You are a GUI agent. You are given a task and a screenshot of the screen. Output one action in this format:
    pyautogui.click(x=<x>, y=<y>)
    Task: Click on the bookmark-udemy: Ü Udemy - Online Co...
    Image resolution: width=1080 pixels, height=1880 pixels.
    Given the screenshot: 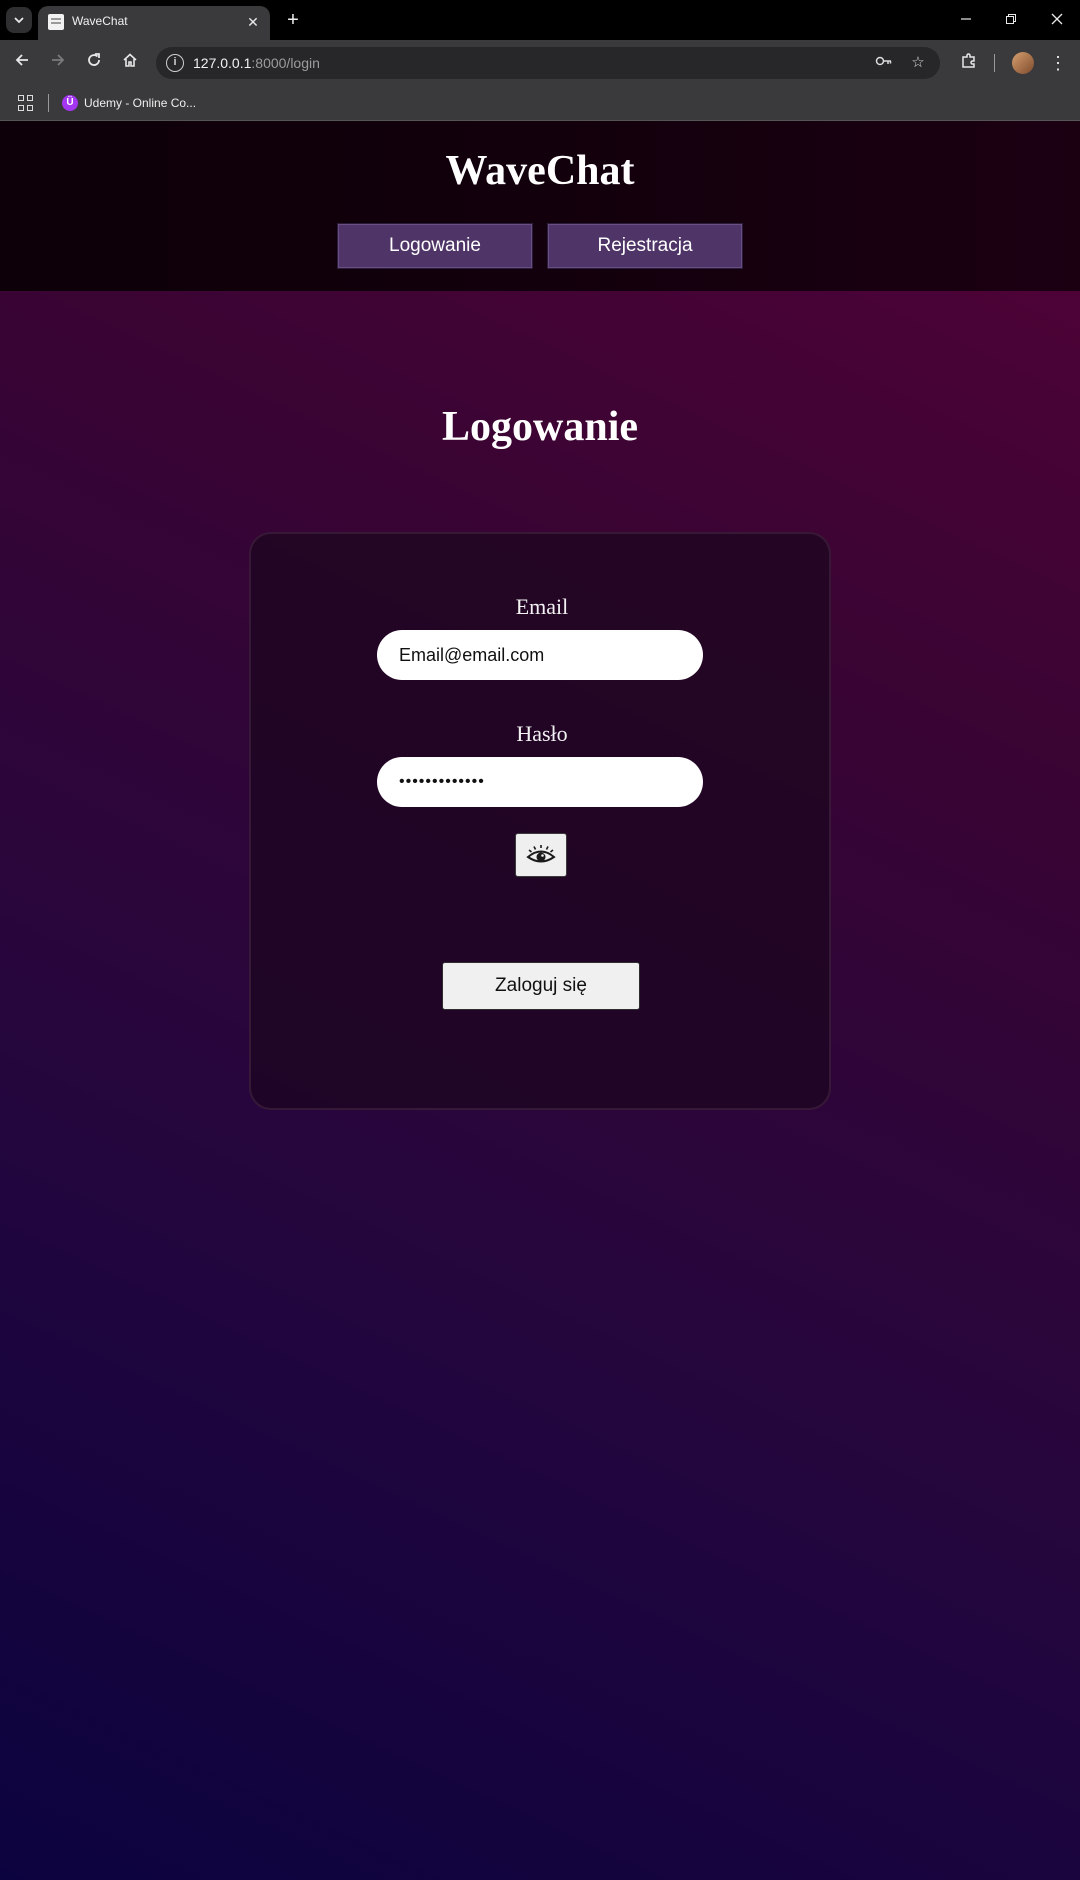 What is the action you would take?
    pyautogui.click(x=129, y=103)
    